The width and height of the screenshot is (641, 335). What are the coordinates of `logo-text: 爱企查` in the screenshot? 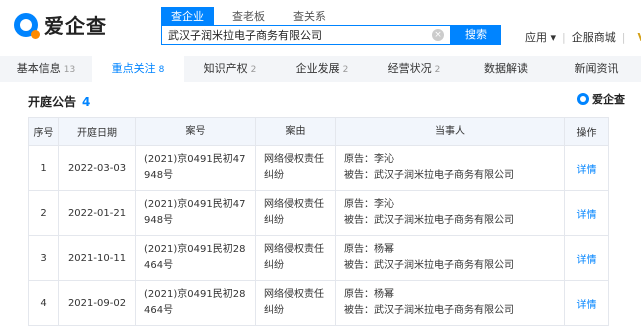 It's located at (75, 26).